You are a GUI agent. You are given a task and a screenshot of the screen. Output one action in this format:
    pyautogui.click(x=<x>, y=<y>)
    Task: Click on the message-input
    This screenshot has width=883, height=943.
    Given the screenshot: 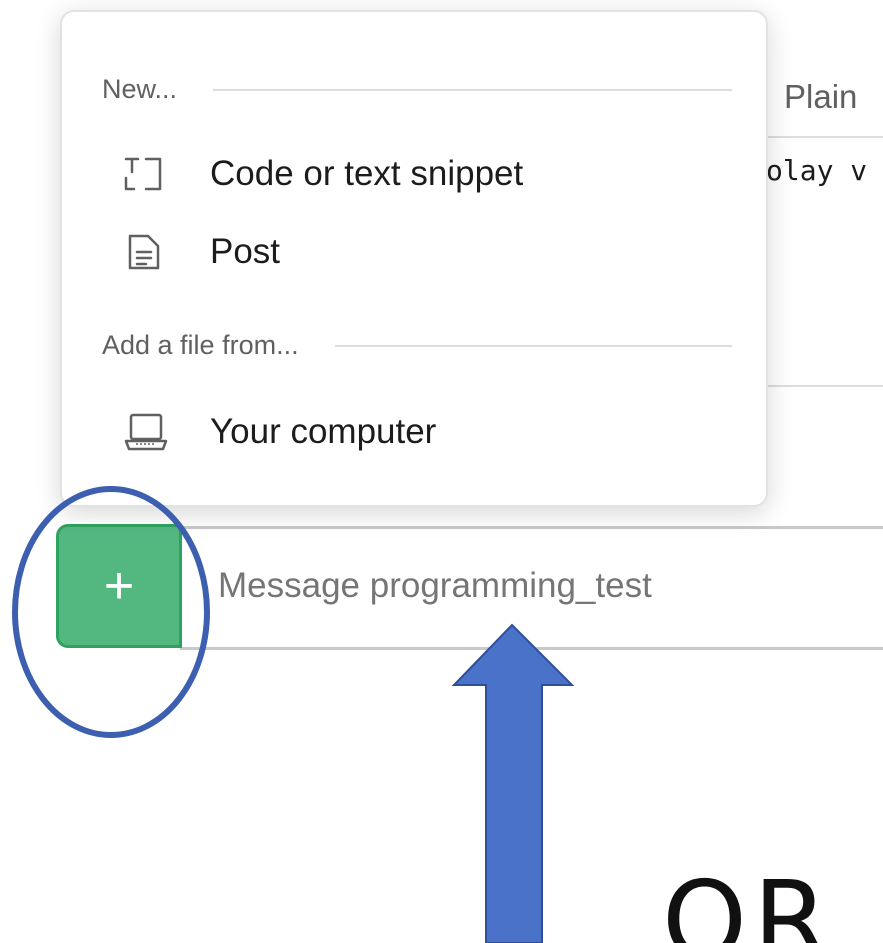 What is the action you would take?
    pyautogui.click(x=548, y=586)
    